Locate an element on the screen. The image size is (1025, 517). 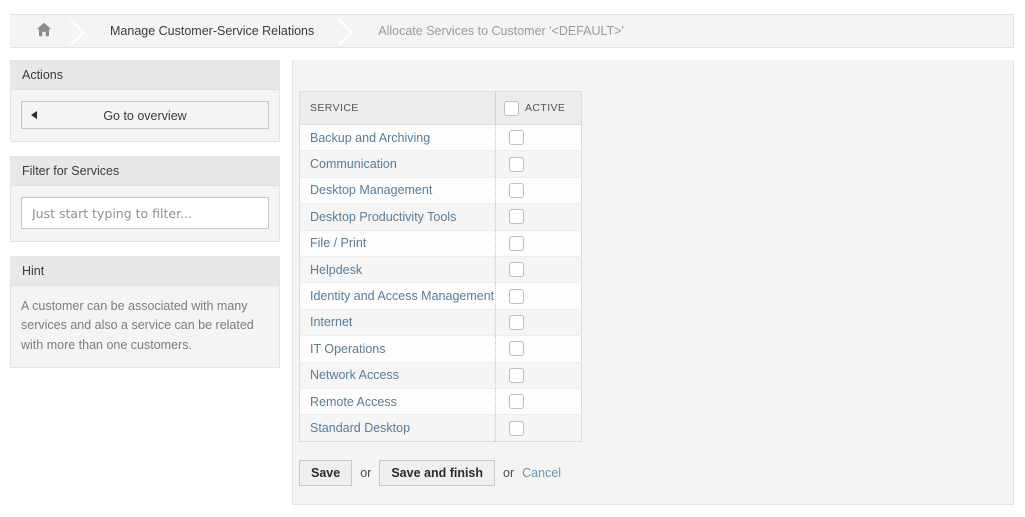
table-row: Backup and Archiving is located at coordinates (440, 138).